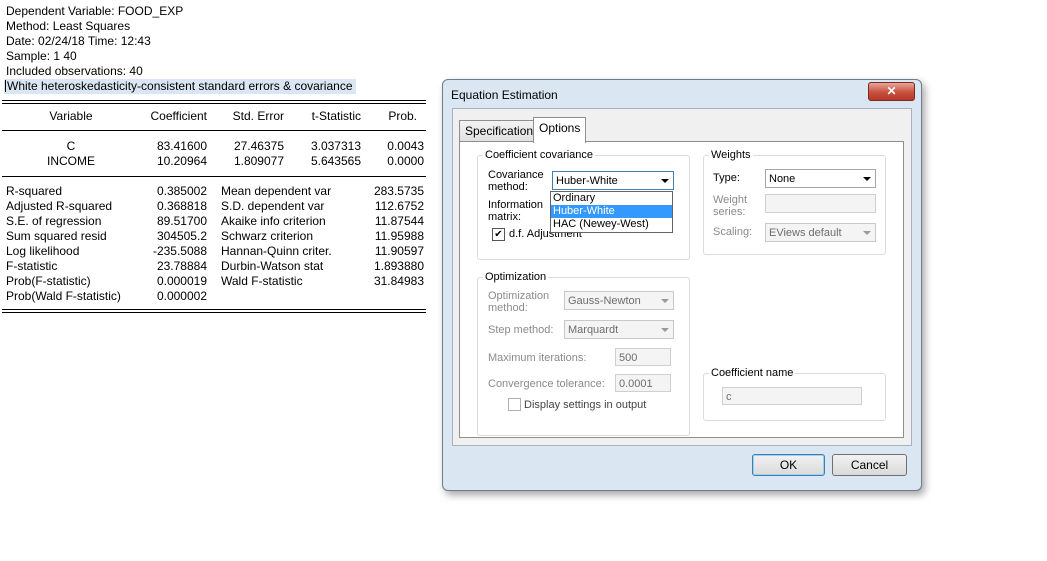 The width and height of the screenshot is (1047, 561). I want to click on covariance-method-label-2: method:, so click(508, 187).